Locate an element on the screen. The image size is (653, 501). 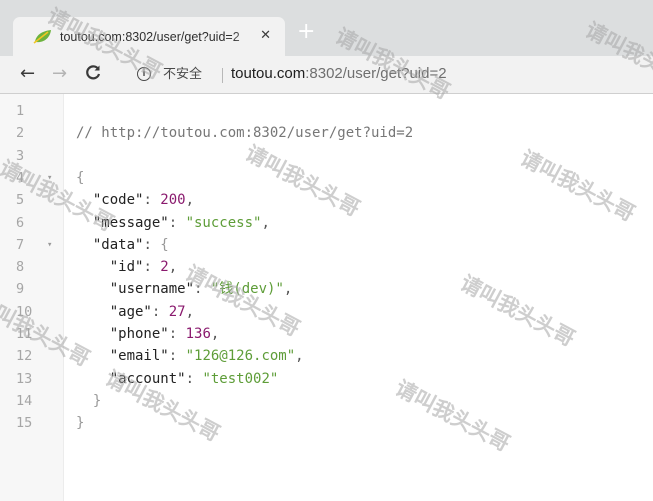
info-icon: i is located at coordinates (144, 74).